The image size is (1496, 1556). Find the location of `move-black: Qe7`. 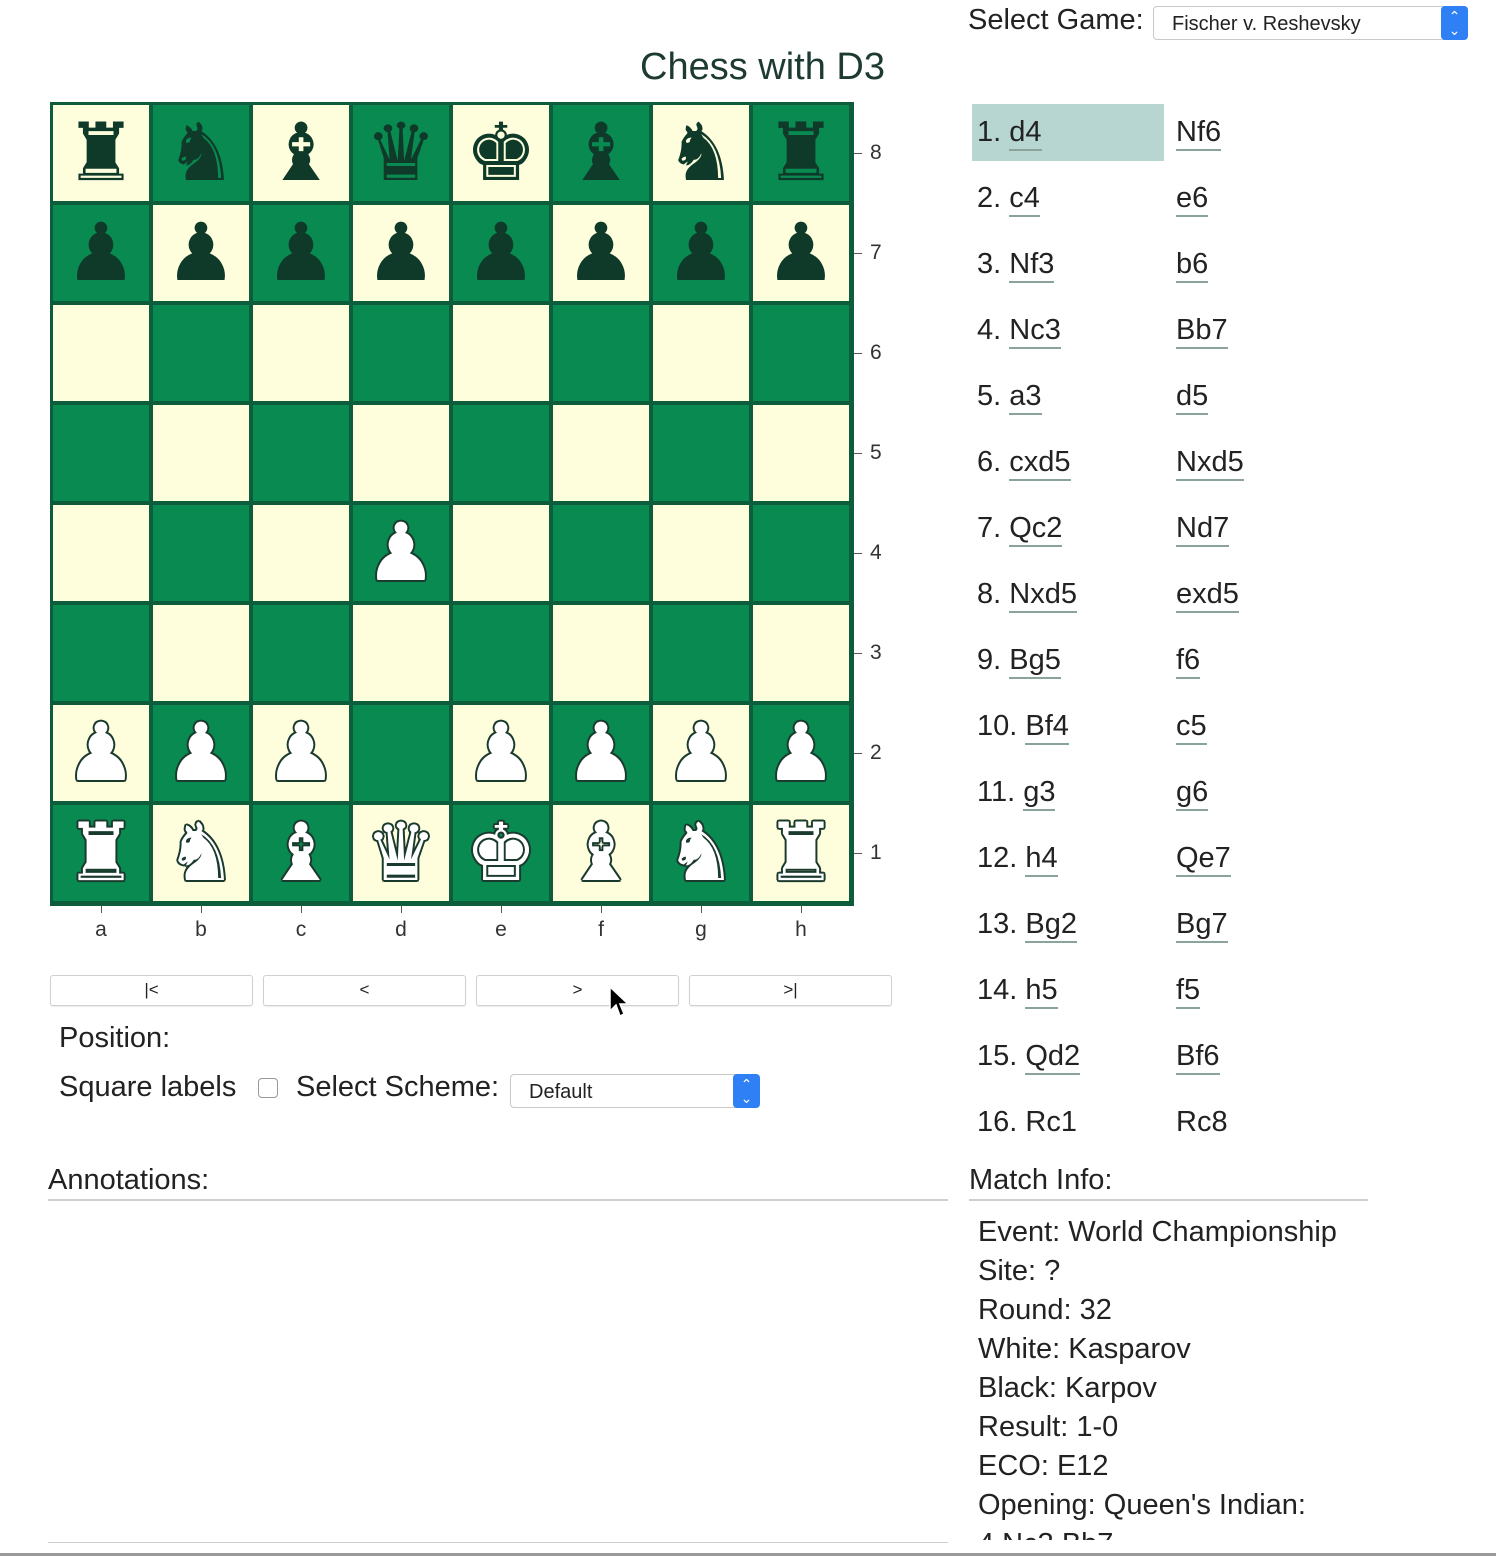

move-black: Qe7 is located at coordinates (1203, 859).